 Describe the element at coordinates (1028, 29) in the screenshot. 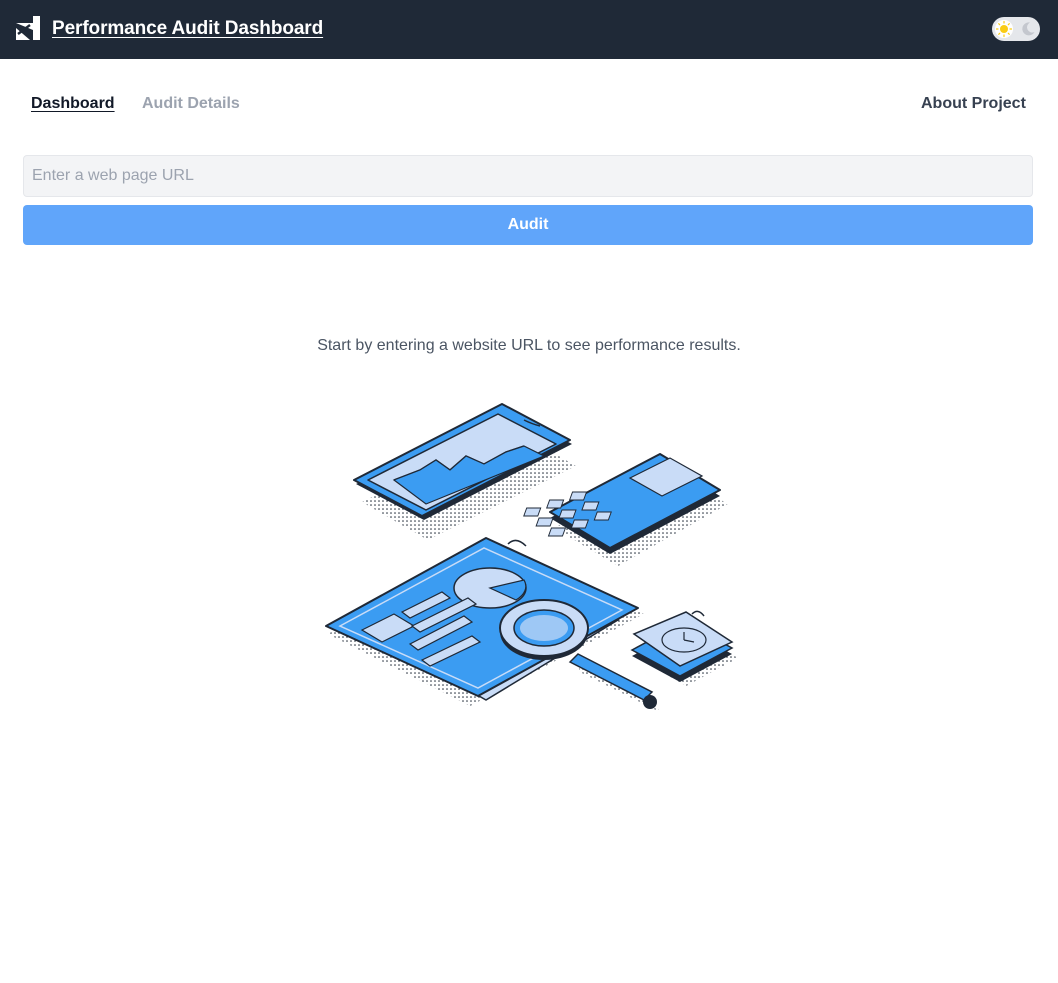

I see `moon-icon` at that location.